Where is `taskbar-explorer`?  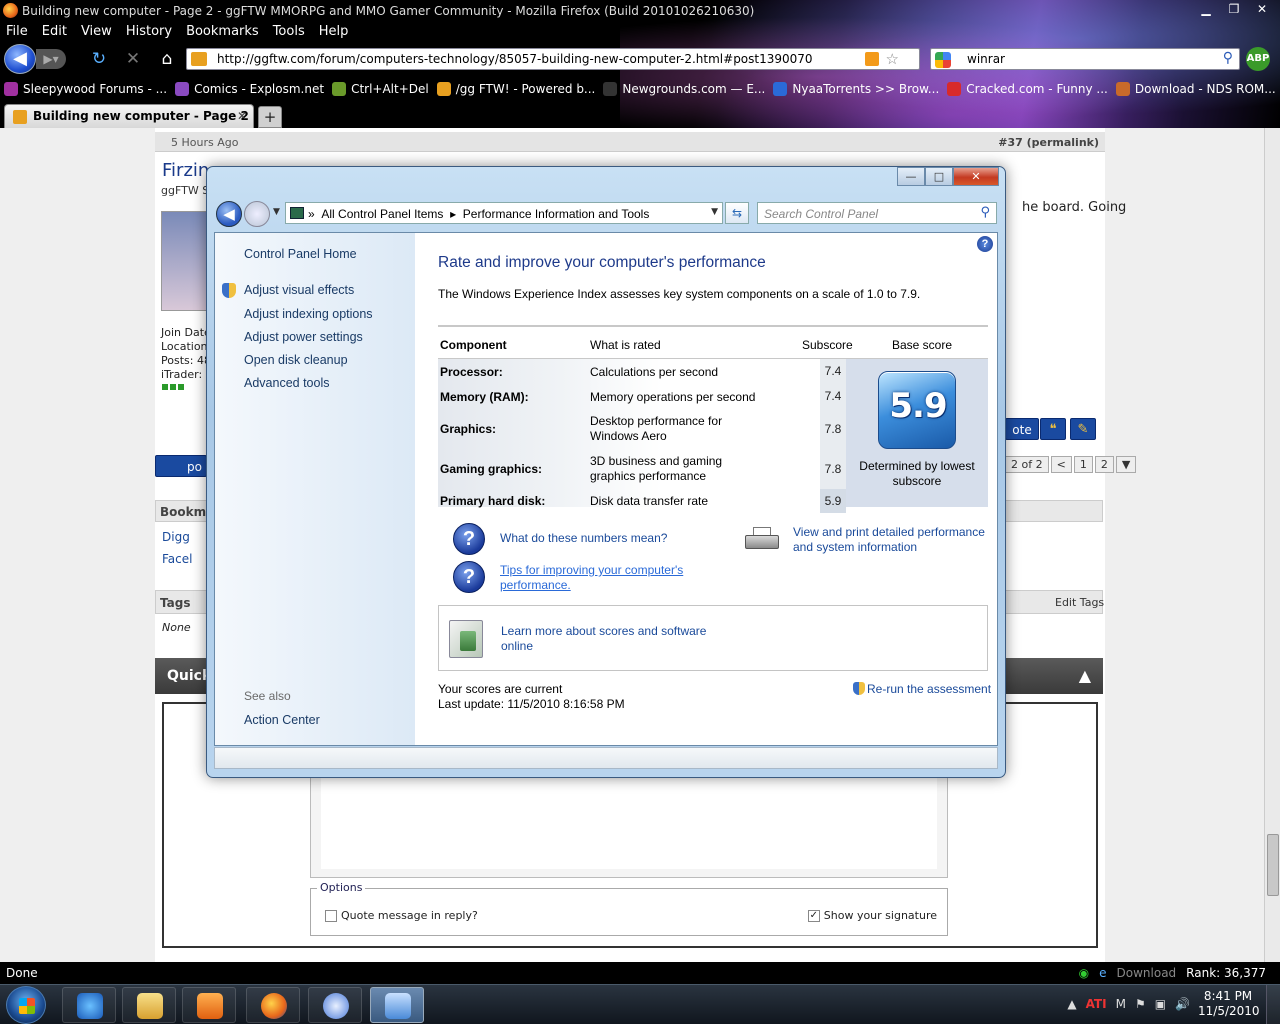
taskbar-explorer is located at coordinates (149, 1005).